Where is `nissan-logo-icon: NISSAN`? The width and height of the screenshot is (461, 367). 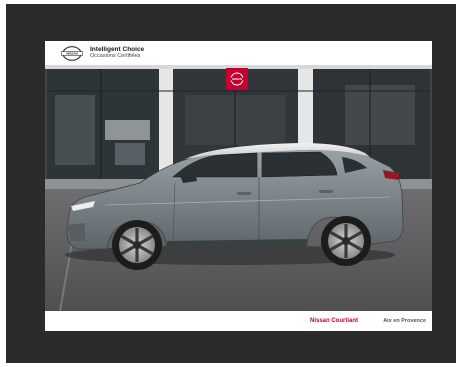
nissan-logo-icon: NISSAN is located at coordinates (72, 53).